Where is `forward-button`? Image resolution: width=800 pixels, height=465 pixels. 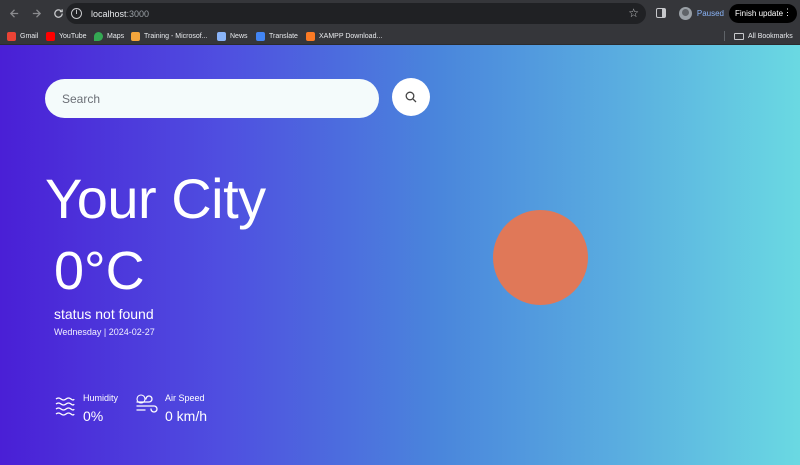
forward-button is located at coordinates (36, 14).